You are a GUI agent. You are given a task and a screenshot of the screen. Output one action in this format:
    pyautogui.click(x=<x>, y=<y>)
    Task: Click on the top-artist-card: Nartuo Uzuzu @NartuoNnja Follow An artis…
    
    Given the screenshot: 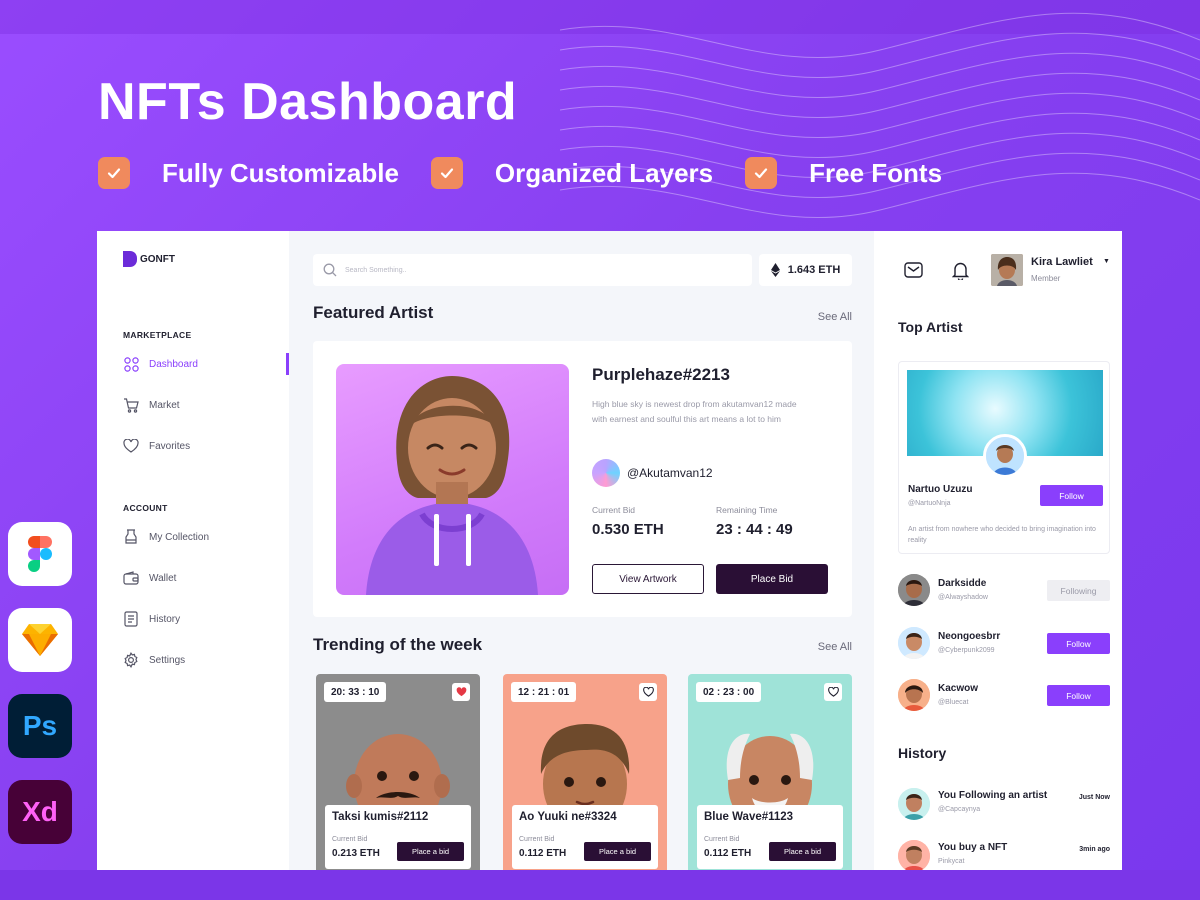 What is the action you would take?
    pyautogui.click(x=1004, y=457)
    